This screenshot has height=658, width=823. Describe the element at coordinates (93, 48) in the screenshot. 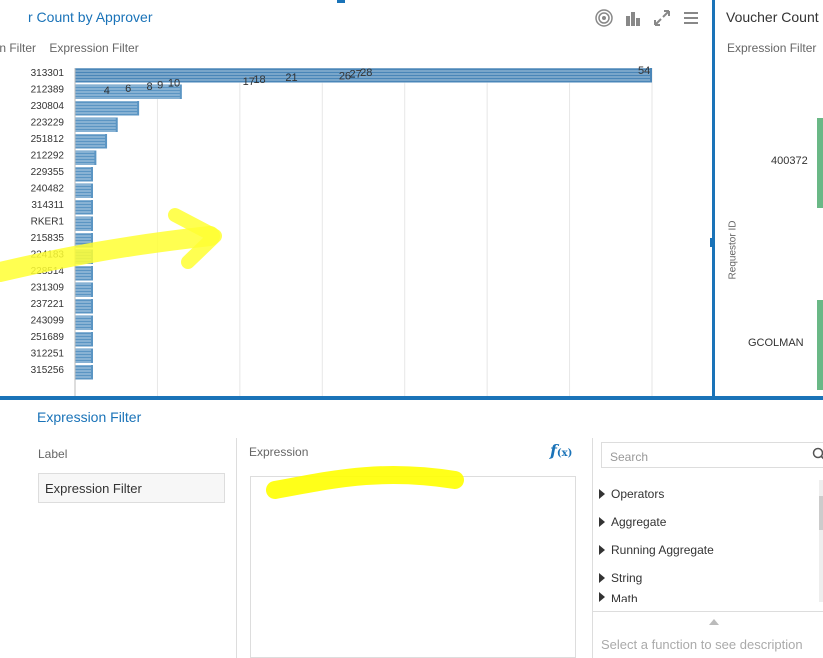

I see `tab-expression-filter: Expression Filter` at that location.